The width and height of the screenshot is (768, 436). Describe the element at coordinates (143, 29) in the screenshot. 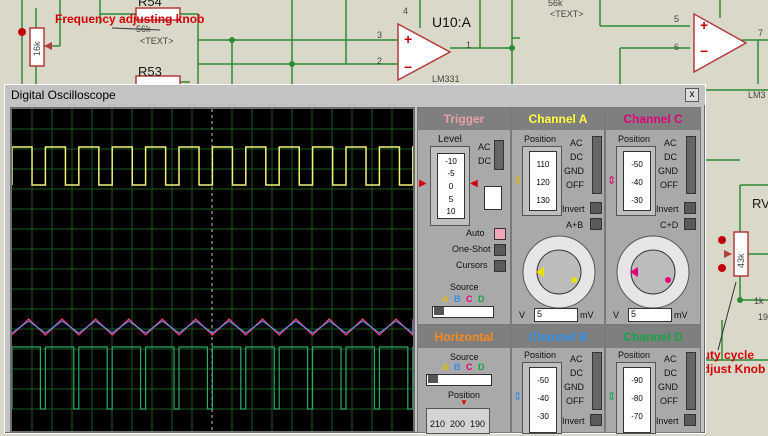

I see `r54-value: 56k` at that location.